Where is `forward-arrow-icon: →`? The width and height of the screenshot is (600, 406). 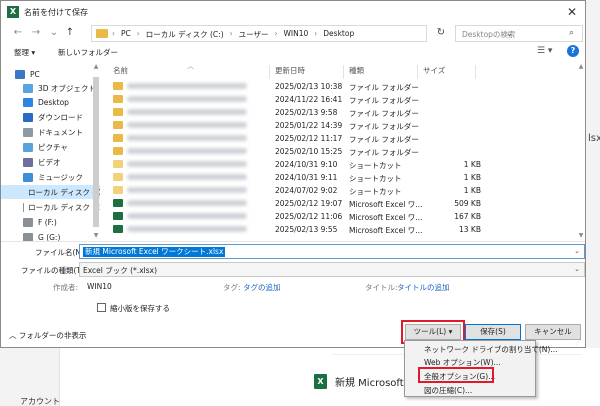
forward-arrow-icon: → is located at coordinates (36, 33).